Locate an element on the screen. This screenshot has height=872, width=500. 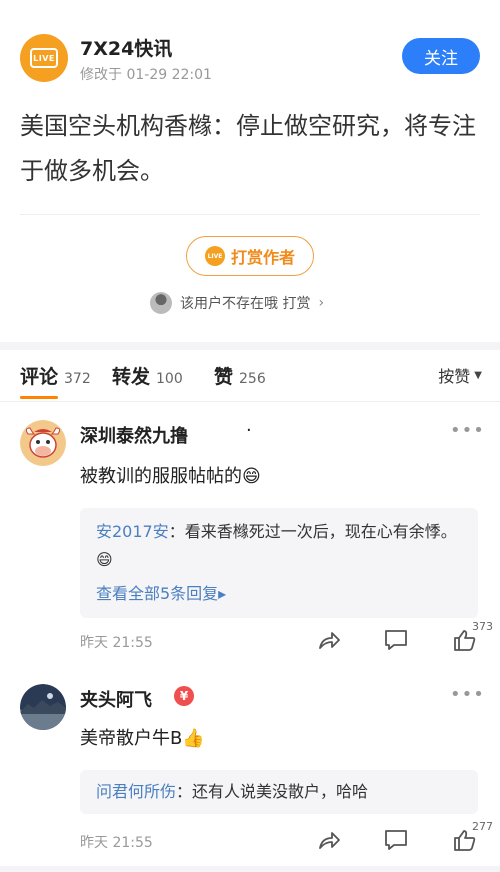
tab-comments: 评论 372 is located at coordinates (55, 375).